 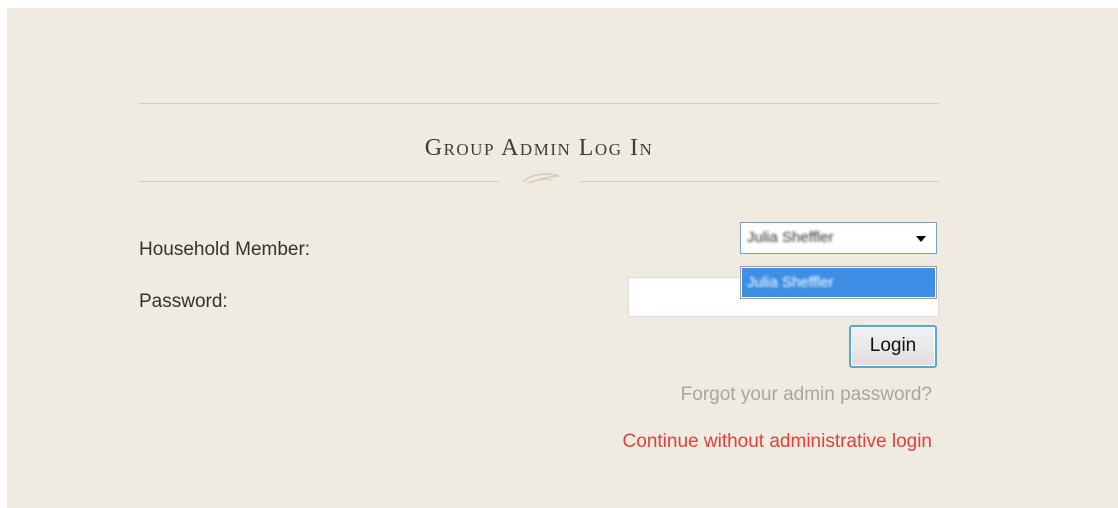 What do you see at coordinates (893, 346) in the screenshot?
I see `login-button: Login` at bounding box center [893, 346].